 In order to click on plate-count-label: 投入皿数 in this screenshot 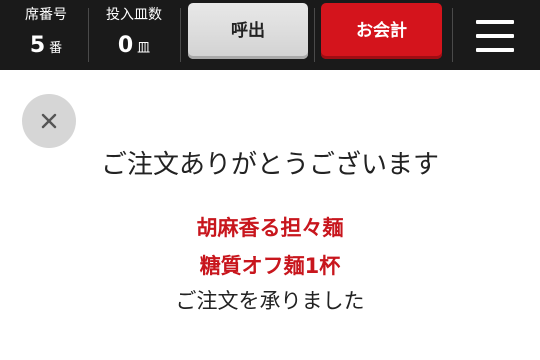, I will do `click(134, 15)`.